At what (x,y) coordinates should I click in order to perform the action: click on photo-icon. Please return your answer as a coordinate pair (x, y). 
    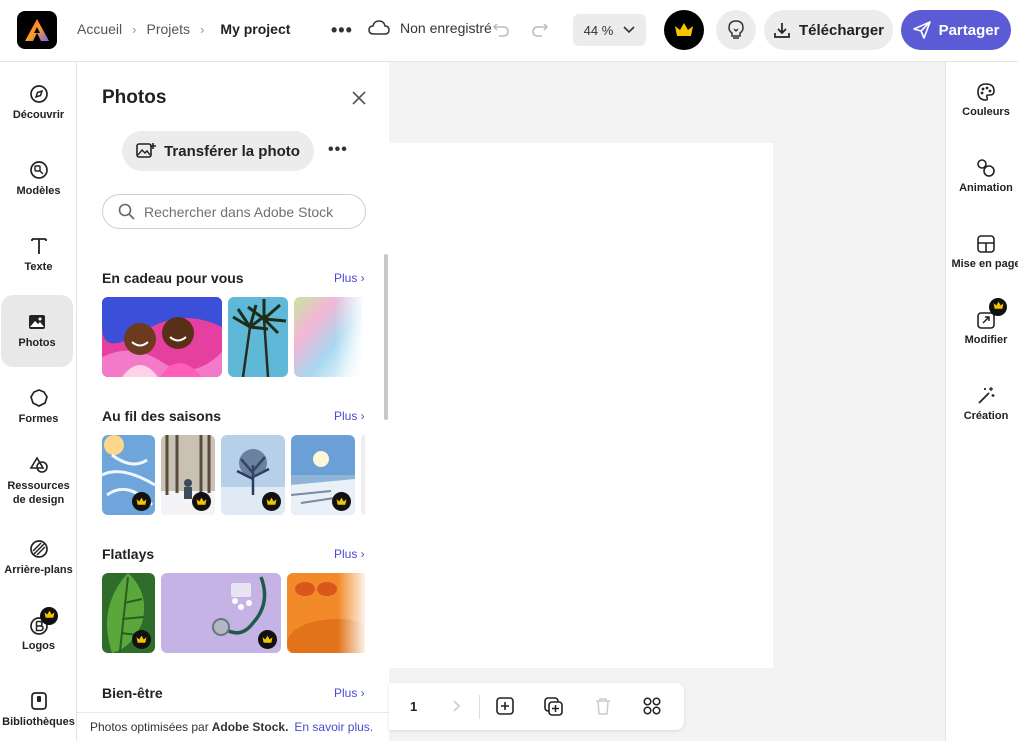
    Looking at the image, I should click on (37, 322).